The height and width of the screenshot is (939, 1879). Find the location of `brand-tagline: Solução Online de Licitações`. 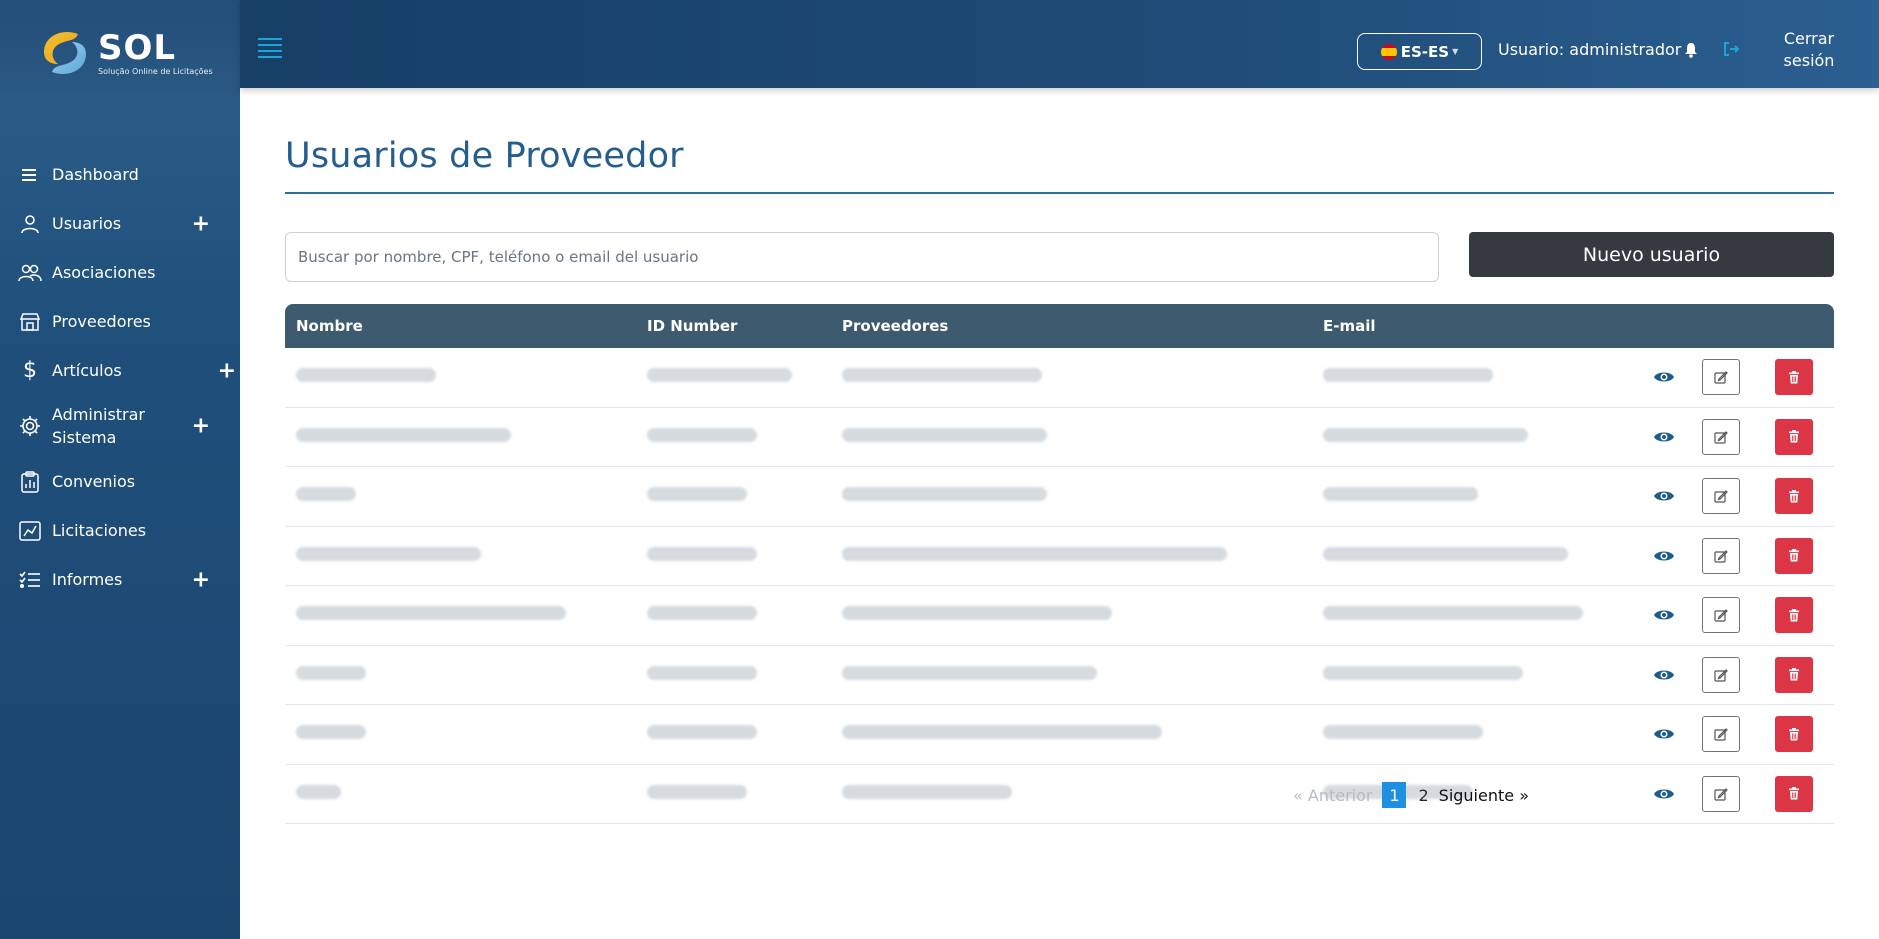

brand-tagline: Solução Online de Licitações is located at coordinates (155, 71).